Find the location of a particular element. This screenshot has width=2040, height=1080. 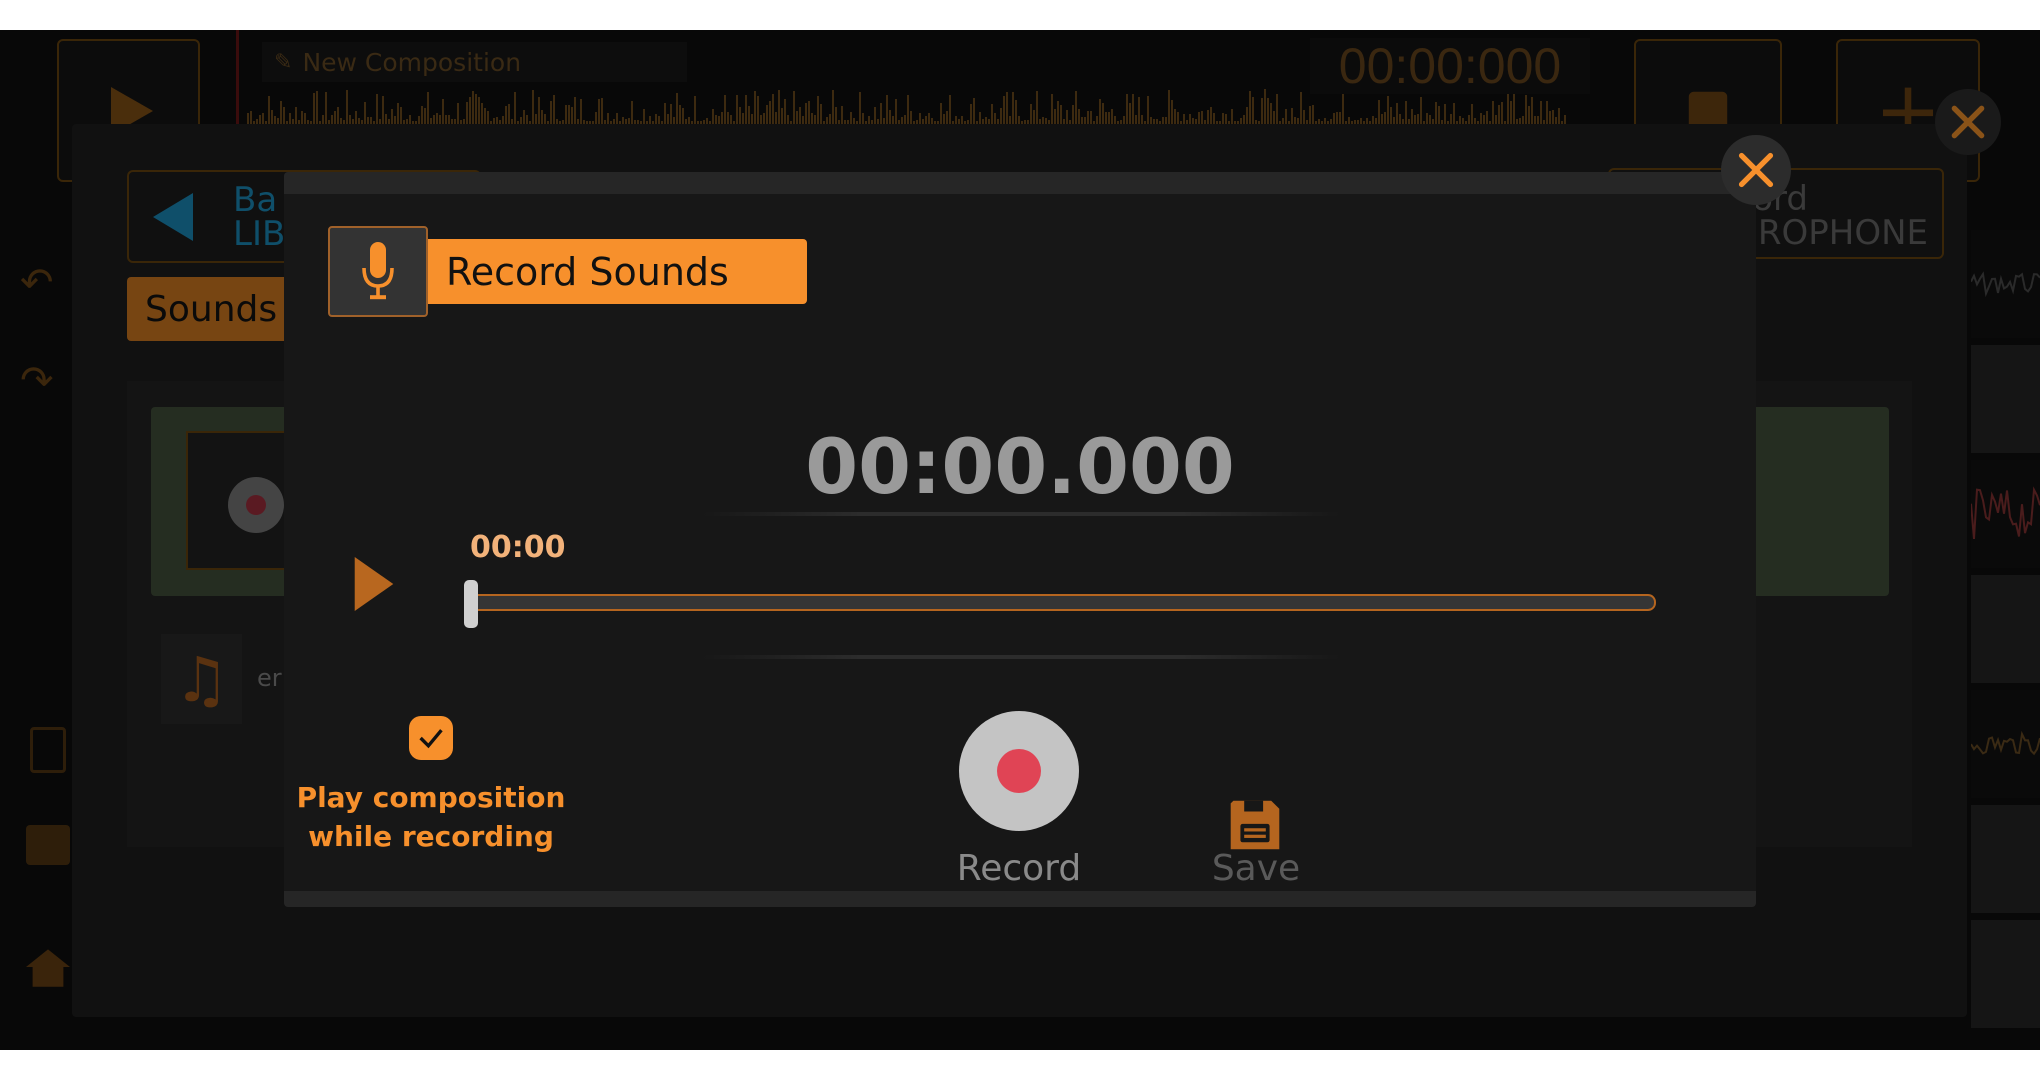

undo-button: ↶ is located at coordinates (45, 290).